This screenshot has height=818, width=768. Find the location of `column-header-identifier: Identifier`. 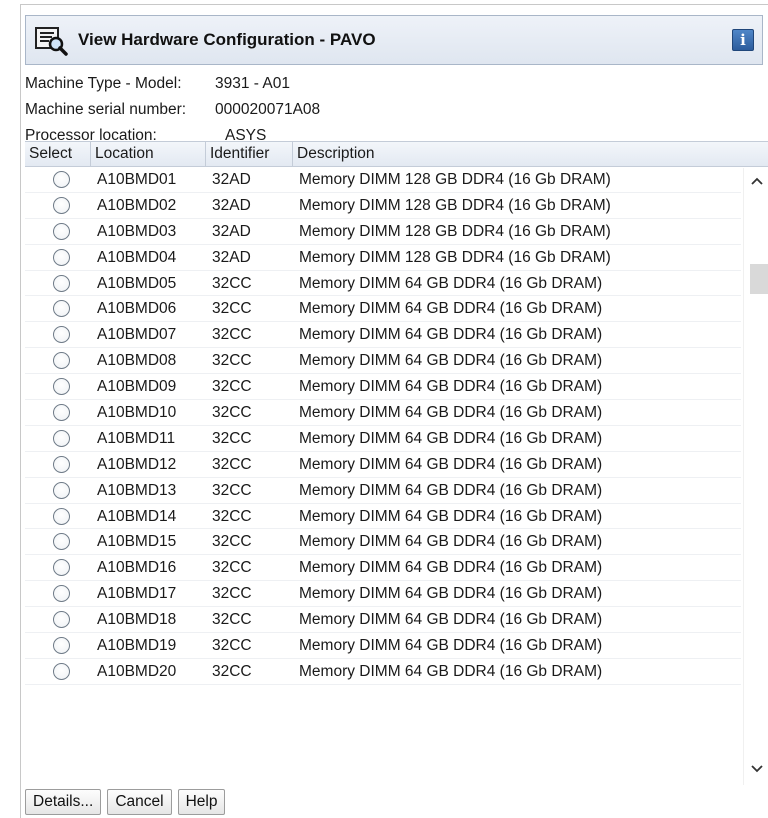

column-header-identifier: Identifier is located at coordinates (249, 154).